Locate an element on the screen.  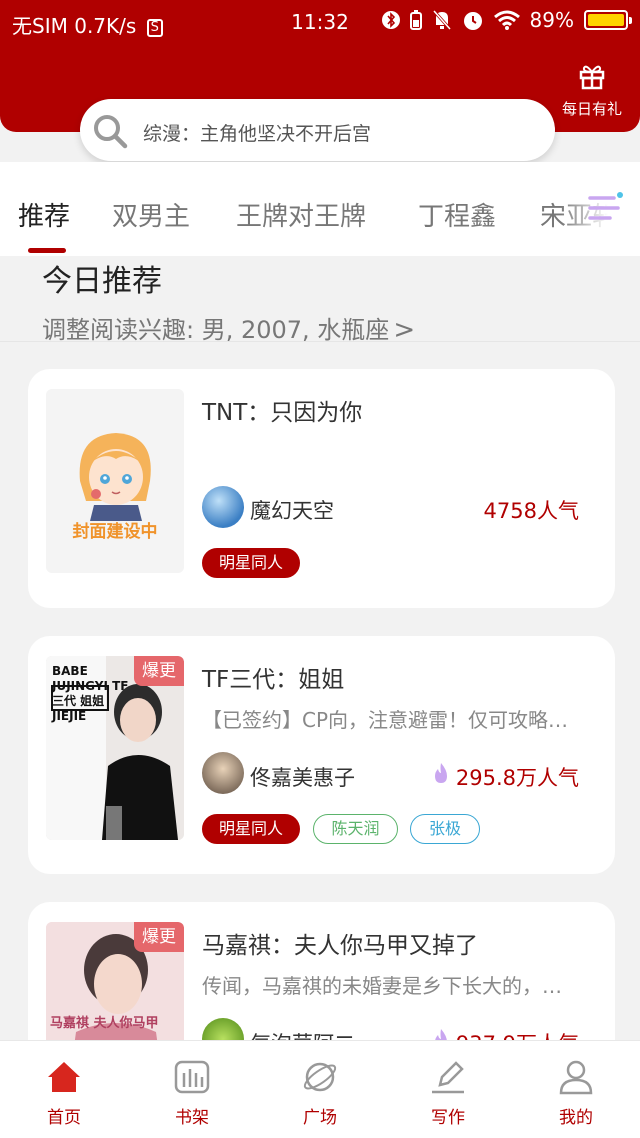
tag-label: 张极 is located at coordinates (445, 829).